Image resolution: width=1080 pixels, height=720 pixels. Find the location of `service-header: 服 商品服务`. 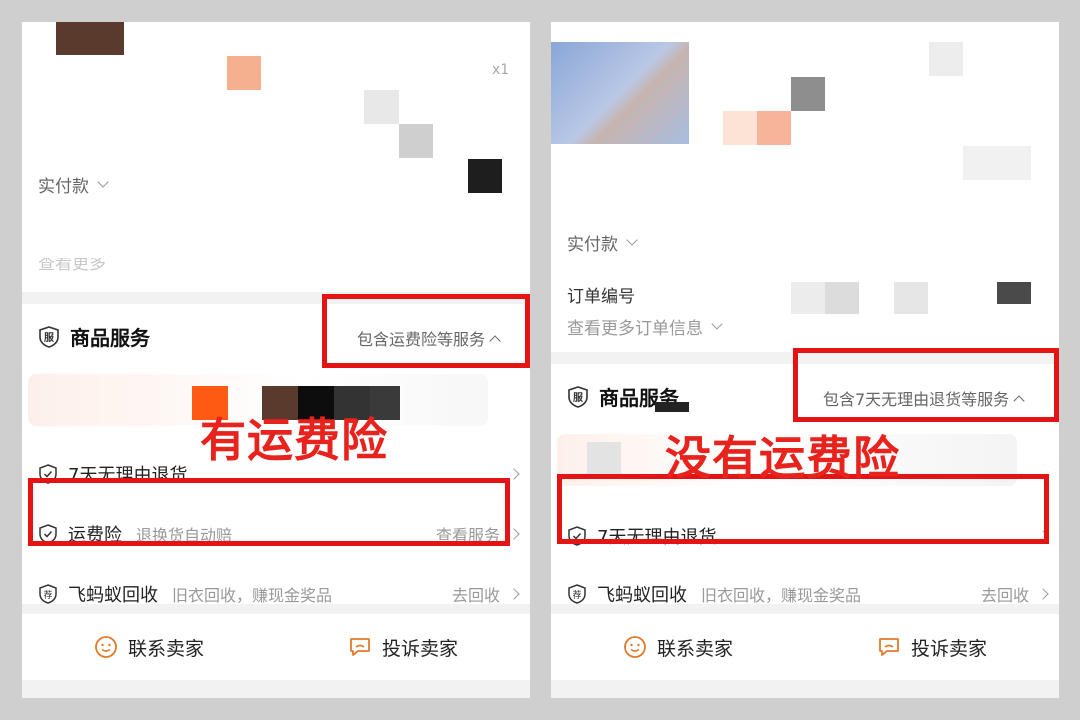

service-header: 服 商品服务 is located at coordinates (94, 336).